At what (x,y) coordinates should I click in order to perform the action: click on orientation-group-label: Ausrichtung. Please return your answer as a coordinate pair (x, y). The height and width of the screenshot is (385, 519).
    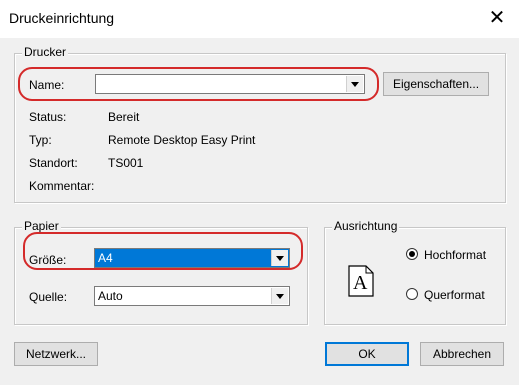
    Looking at the image, I should click on (366, 226).